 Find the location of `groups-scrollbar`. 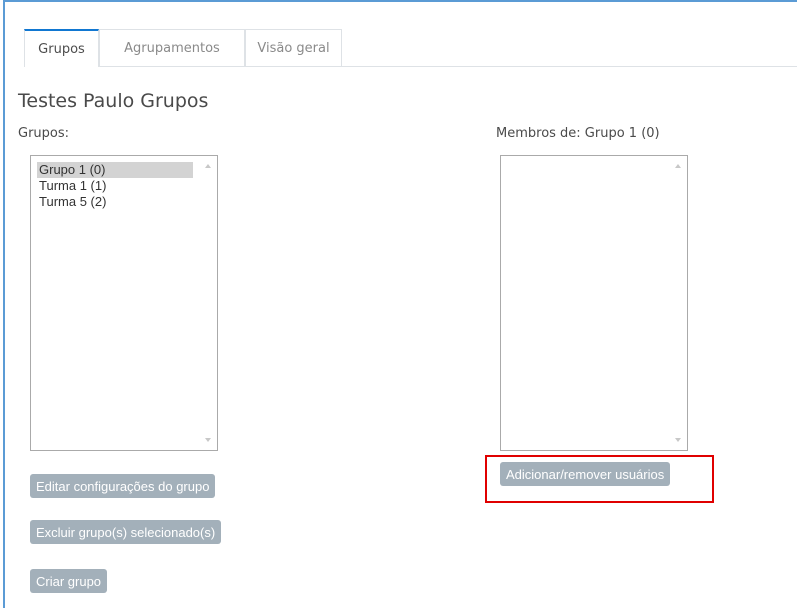

groups-scrollbar is located at coordinates (208, 303).